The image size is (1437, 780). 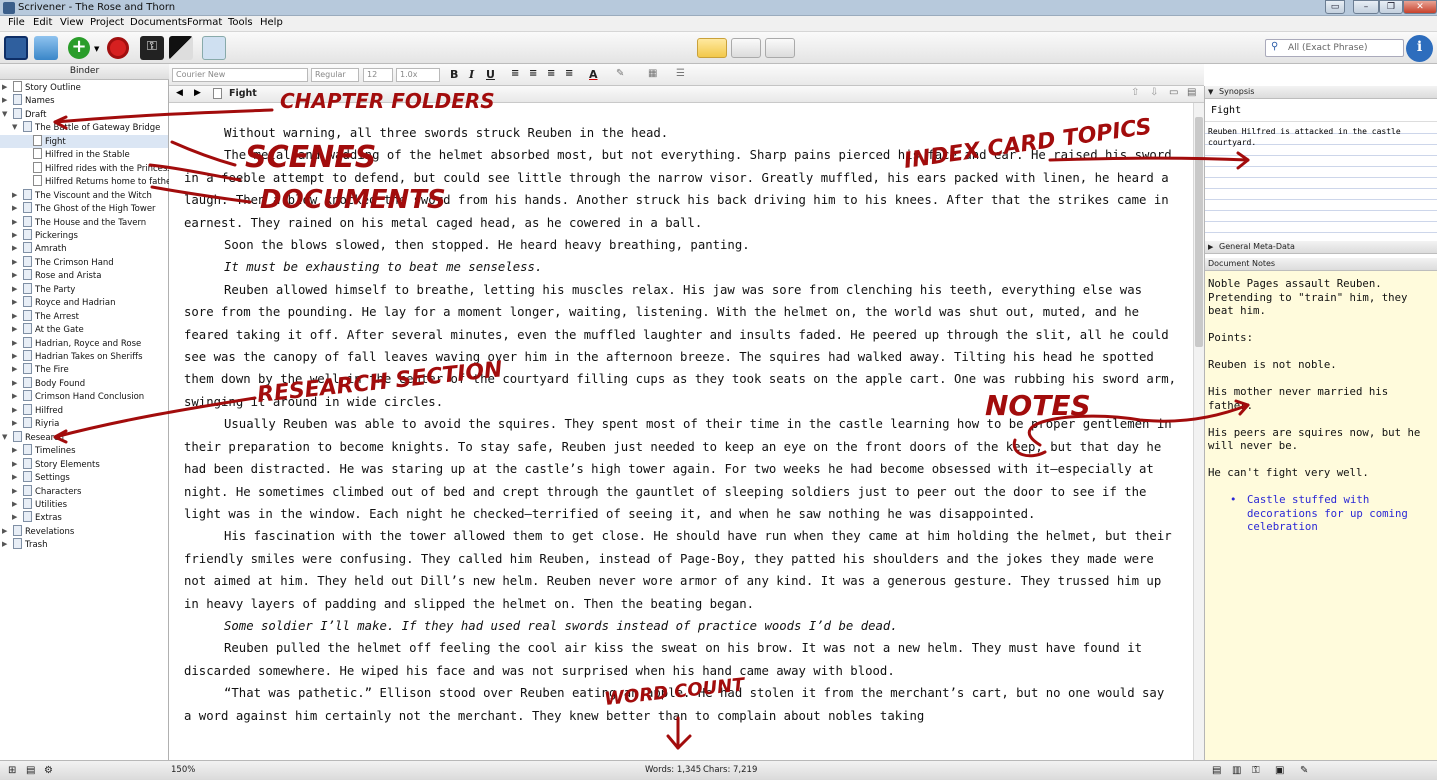 What do you see at coordinates (1199, 232) in the screenshot?
I see `scrollbar-thumb` at bounding box center [1199, 232].